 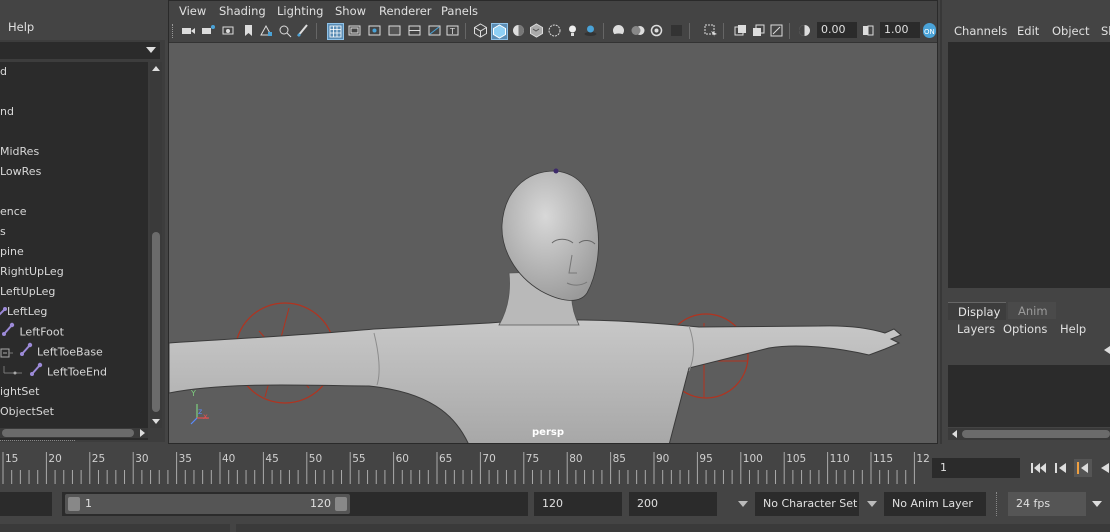 I want to click on tree-item-leftleg: LeftLeg, so click(x=27, y=312).